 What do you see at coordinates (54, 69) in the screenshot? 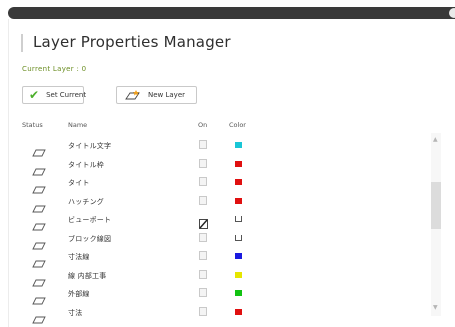
I see `current-layer-label: Current Layer : 0` at bounding box center [54, 69].